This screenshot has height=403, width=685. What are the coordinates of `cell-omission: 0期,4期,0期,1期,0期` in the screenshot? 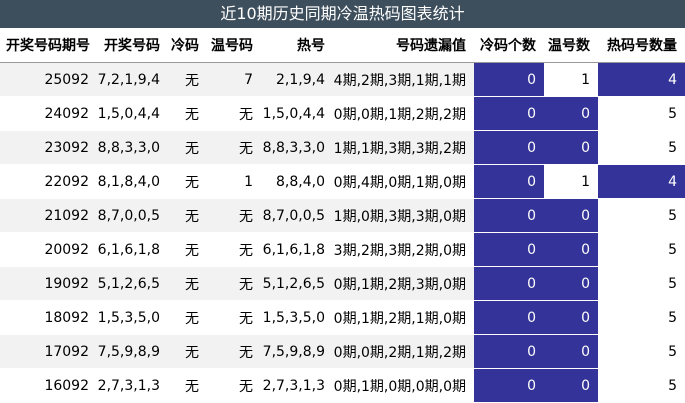 It's located at (403, 181).